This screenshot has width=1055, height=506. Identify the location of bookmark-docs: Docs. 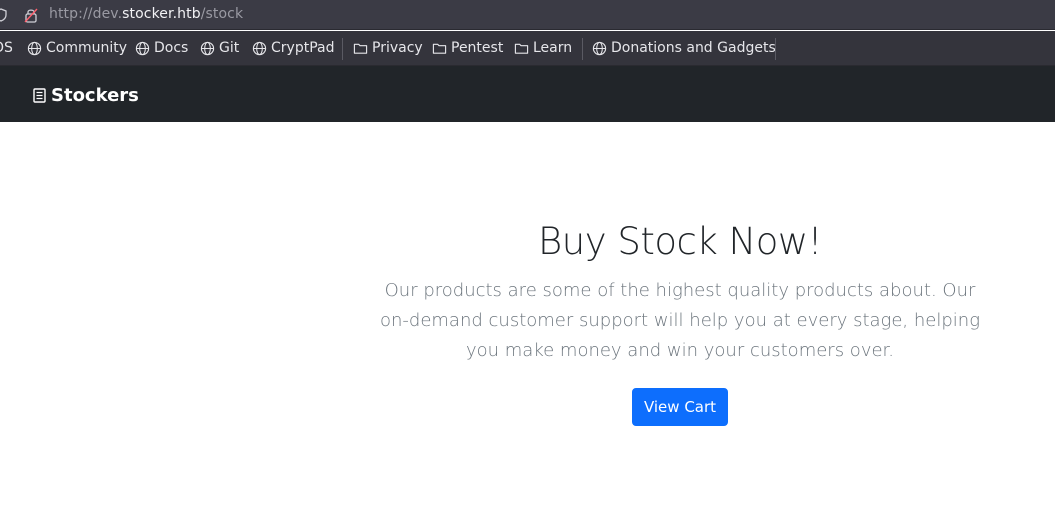
(161, 48).